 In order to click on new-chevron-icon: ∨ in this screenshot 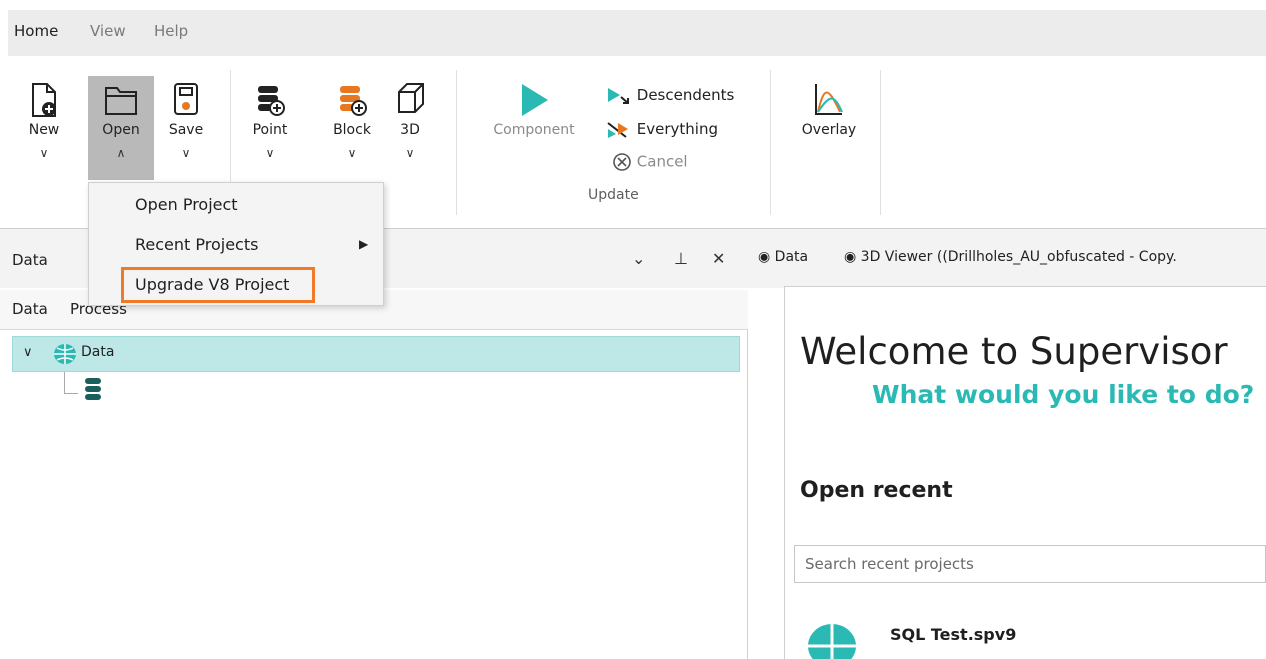, I will do `click(44, 153)`.